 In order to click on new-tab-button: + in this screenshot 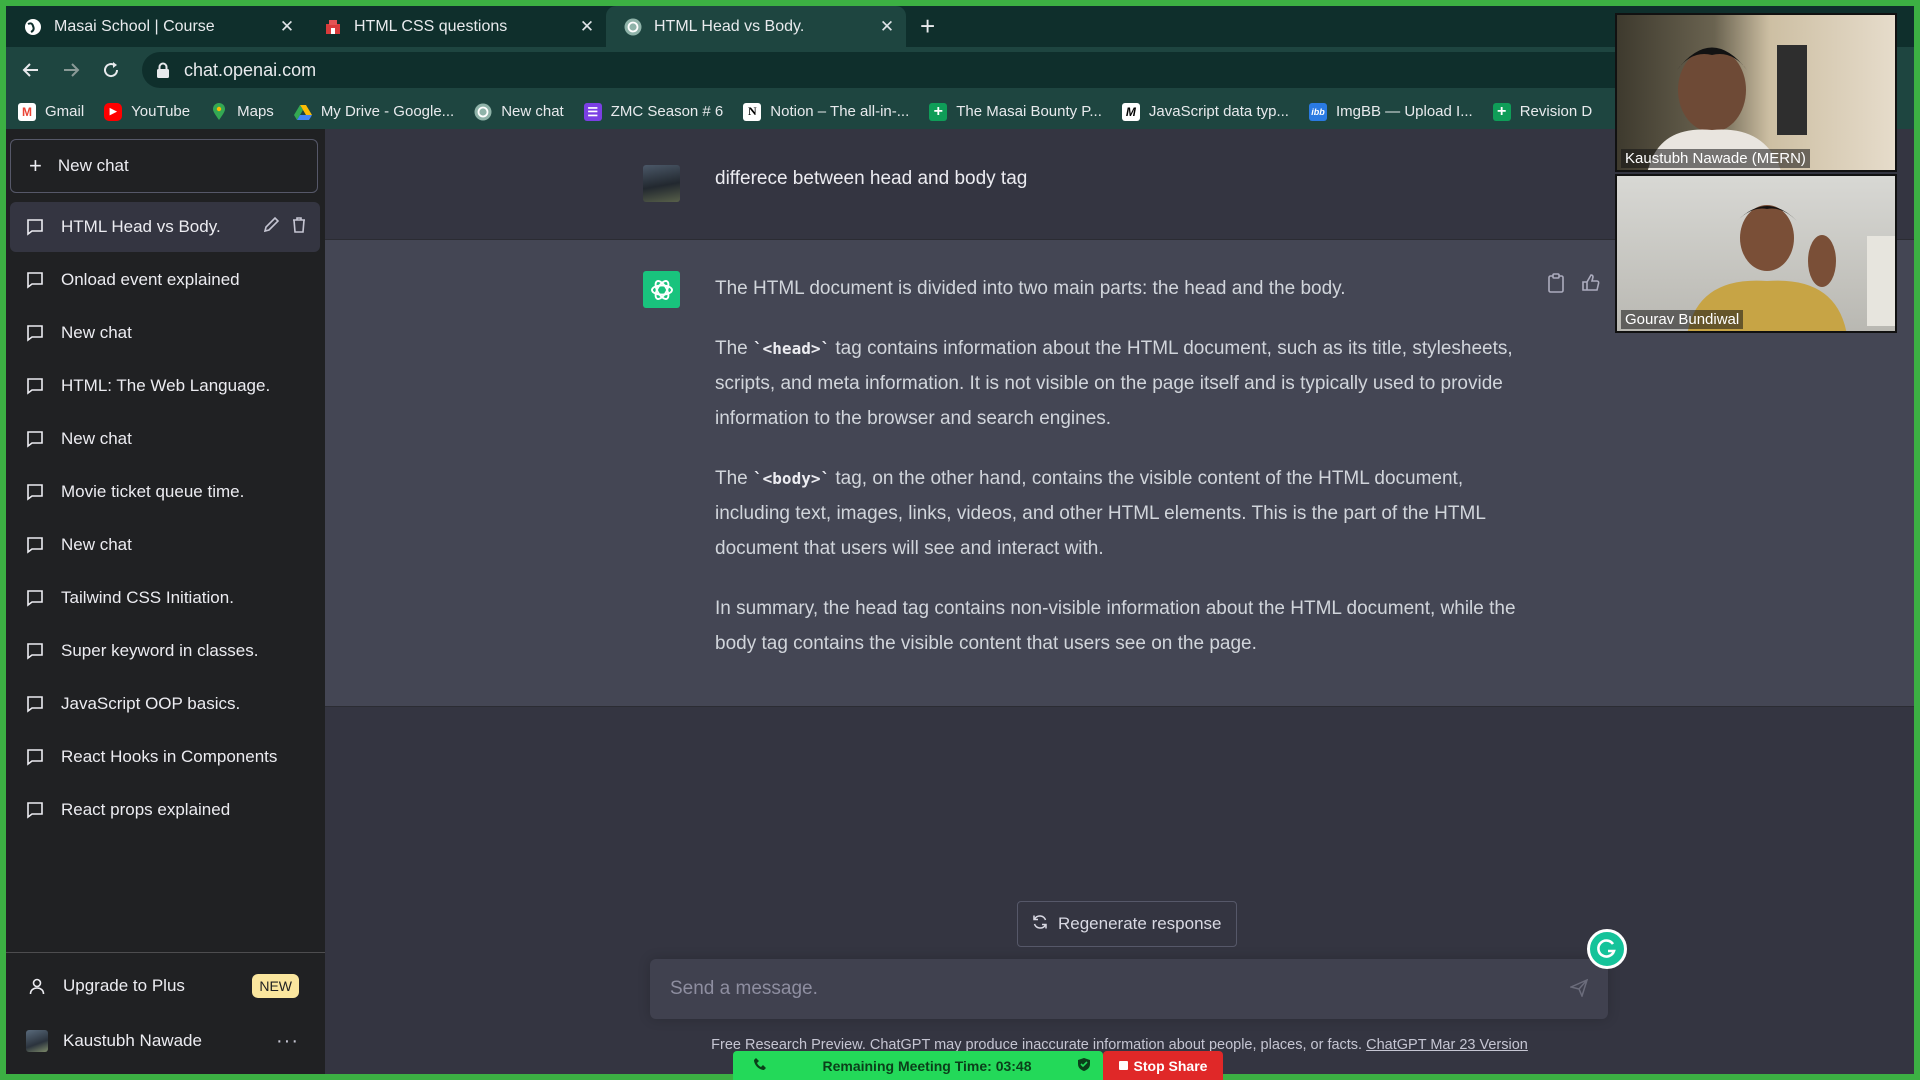, I will do `click(927, 26)`.